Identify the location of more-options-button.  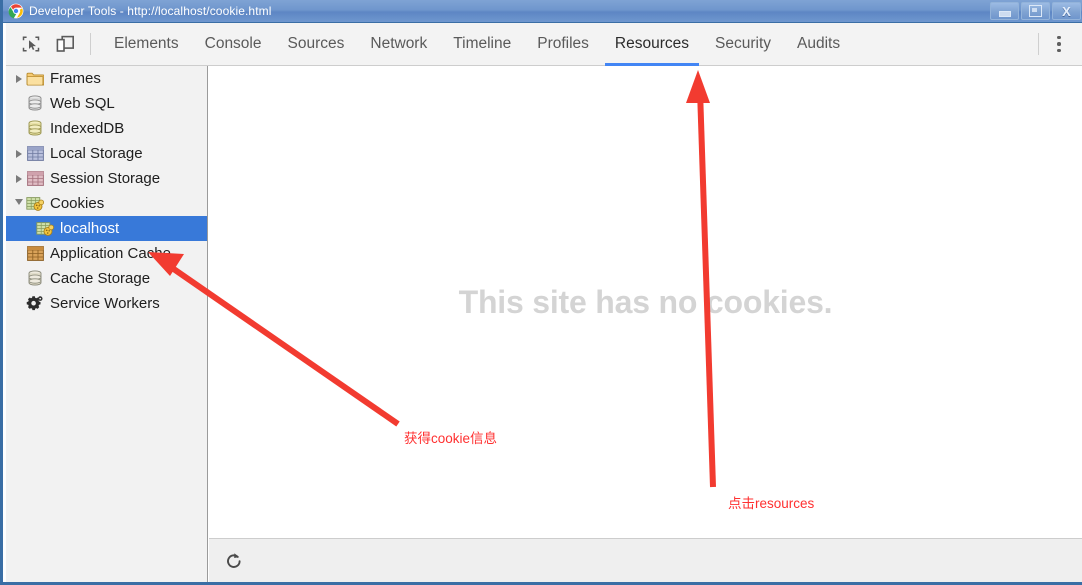
(1059, 44).